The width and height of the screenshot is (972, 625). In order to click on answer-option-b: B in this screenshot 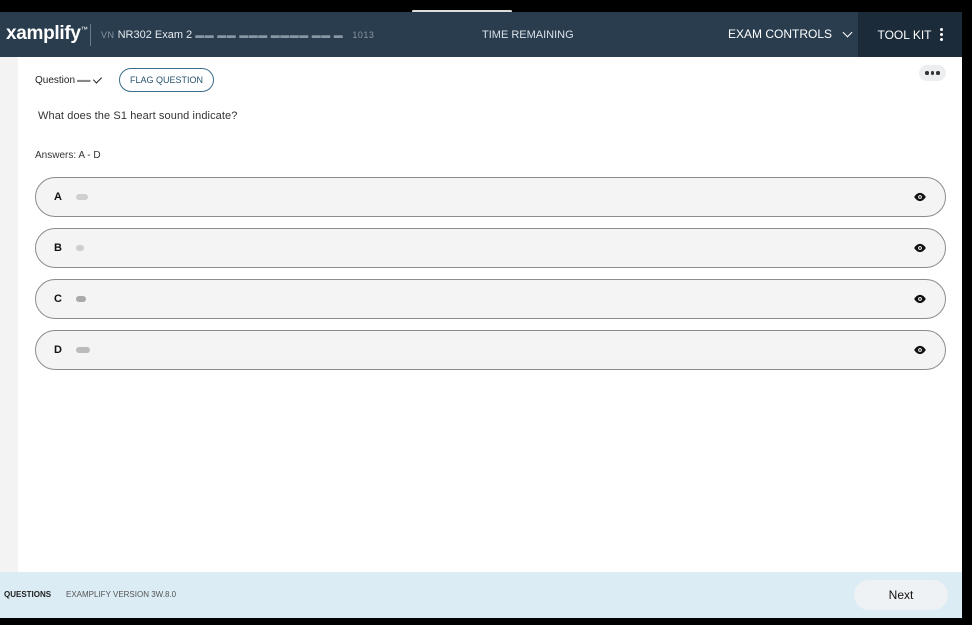, I will do `click(490, 248)`.